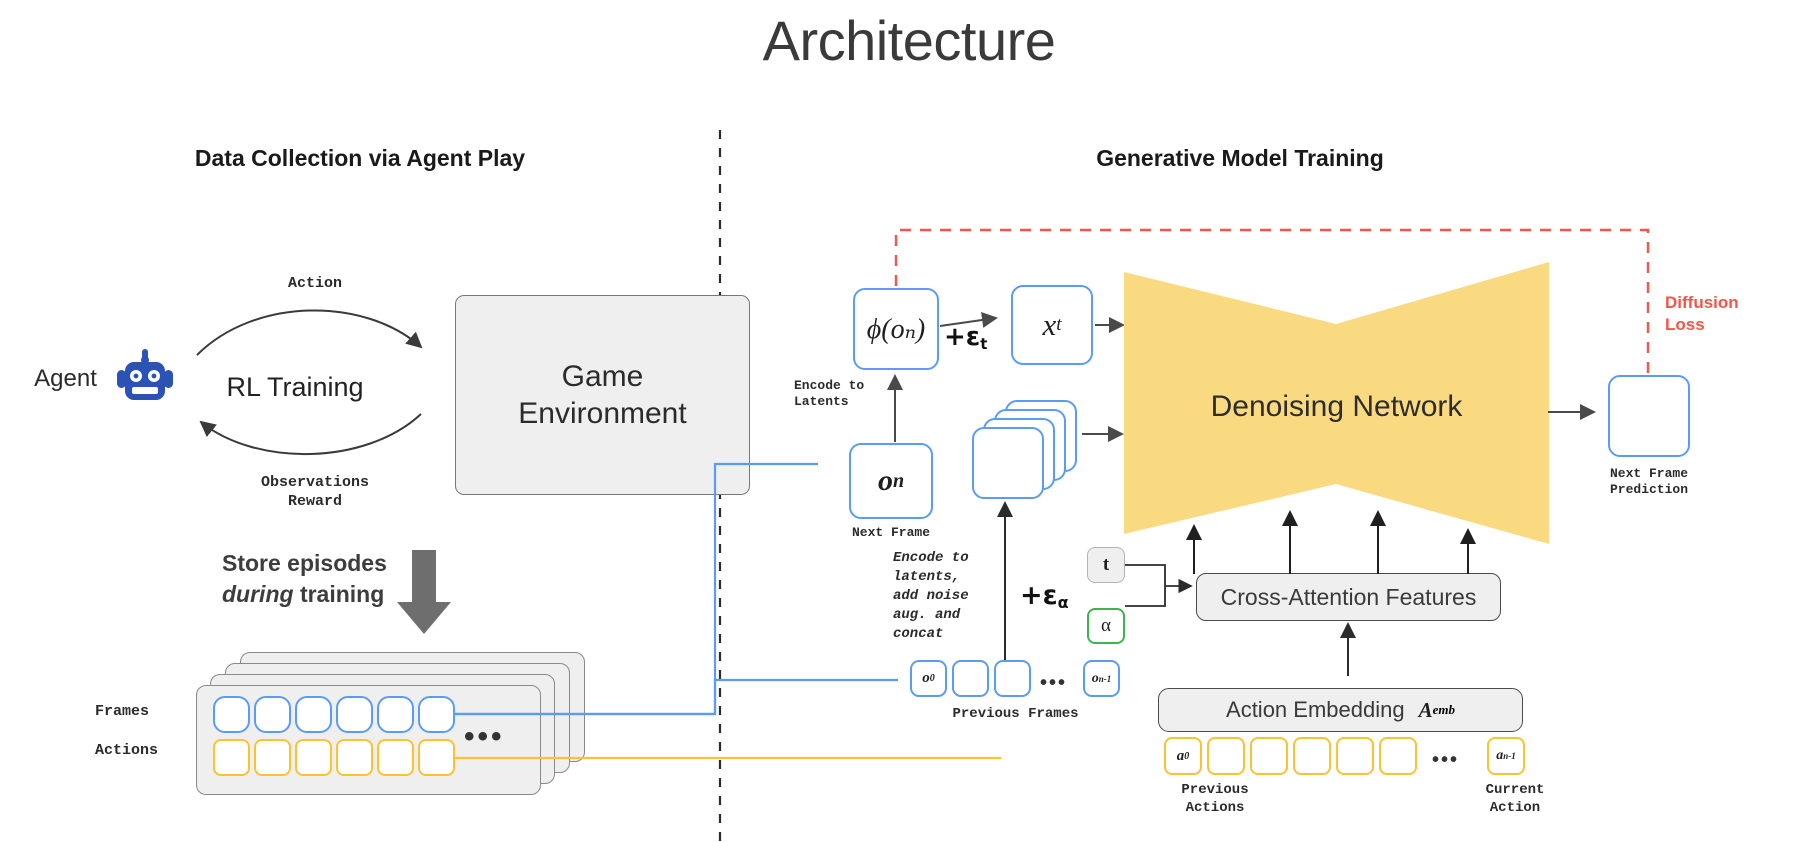 The height and width of the screenshot is (842, 1818). I want to click on prev-frame-last: o n-1, so click(1101, 678).